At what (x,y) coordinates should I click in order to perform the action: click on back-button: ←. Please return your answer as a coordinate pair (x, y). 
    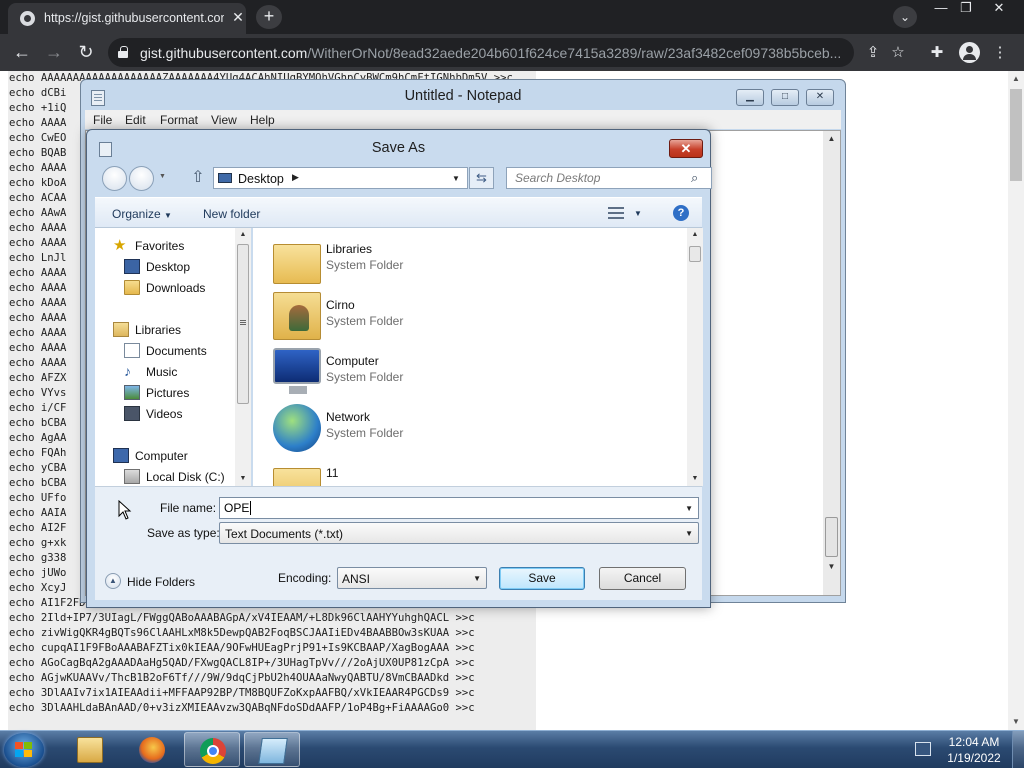
    Looking at the image, I should click on (22, 52).